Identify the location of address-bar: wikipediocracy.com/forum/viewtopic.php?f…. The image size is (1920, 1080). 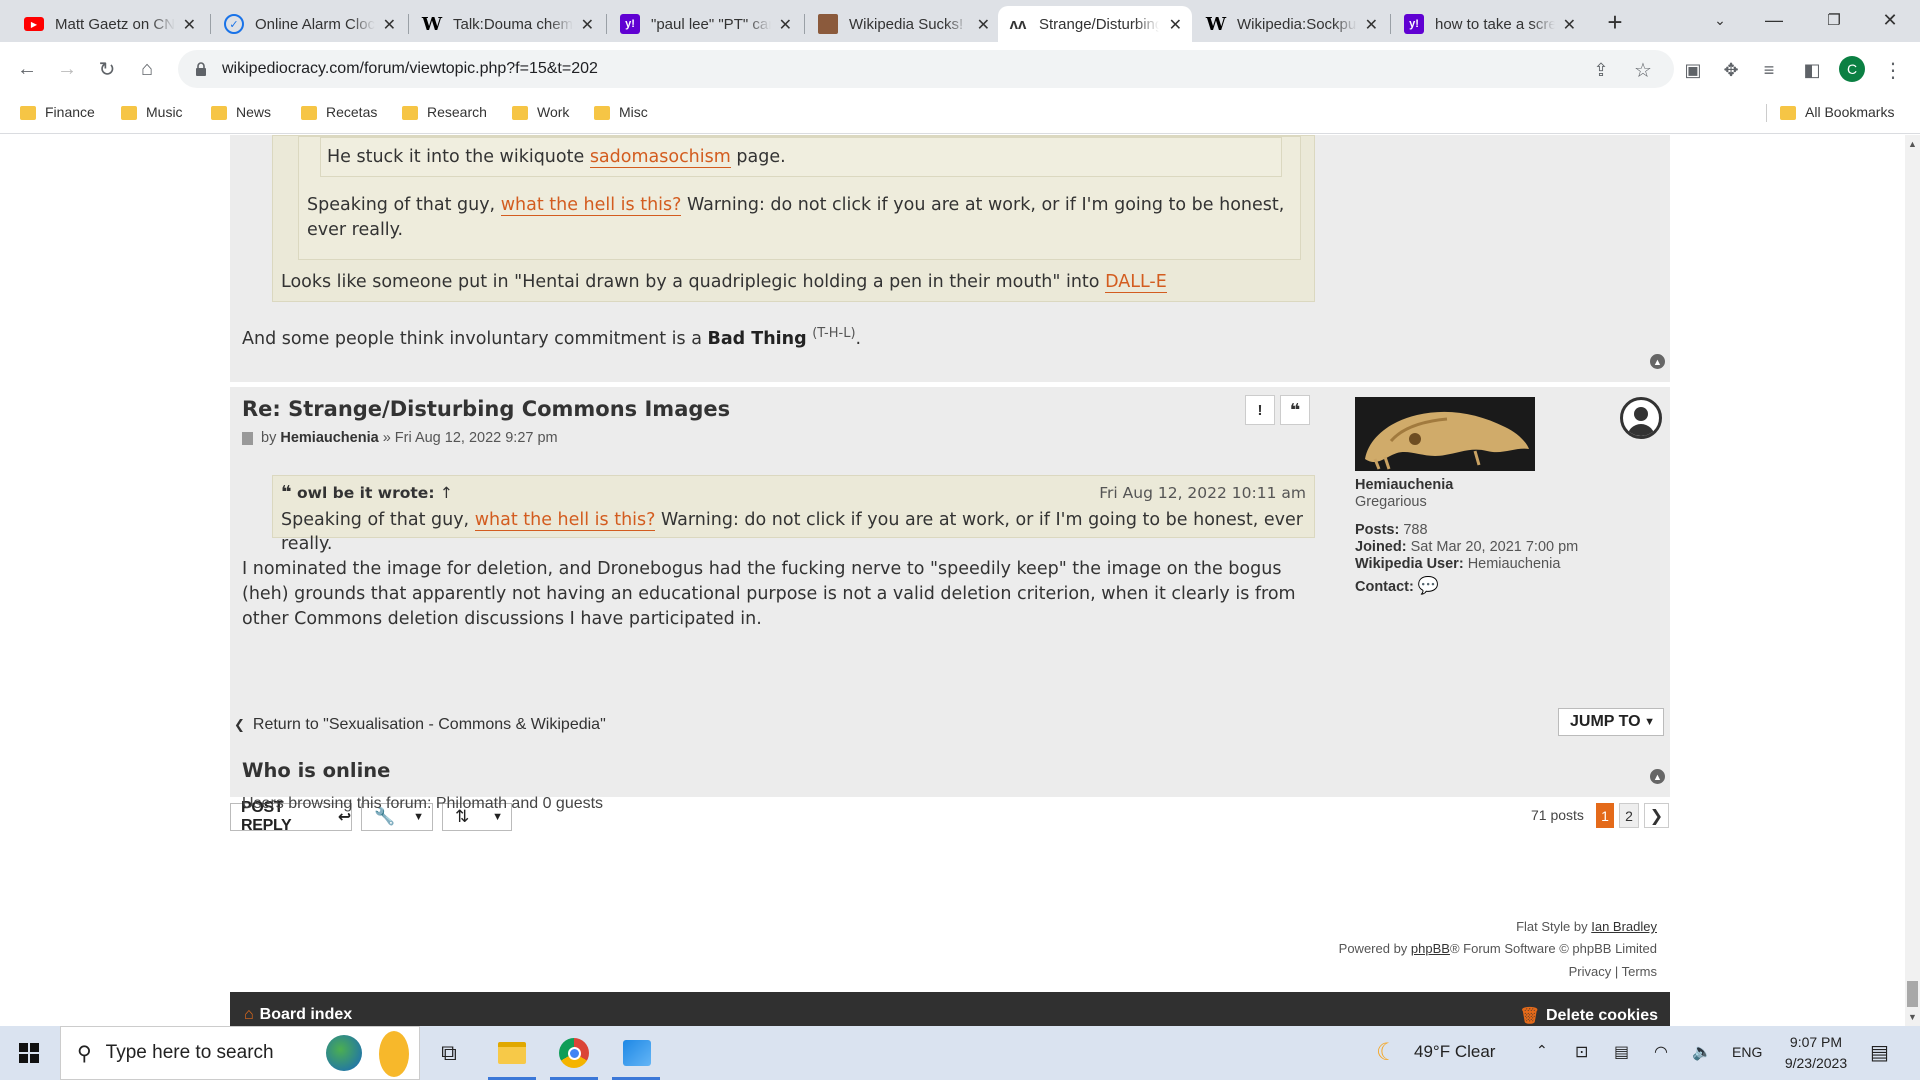
(926, 69).